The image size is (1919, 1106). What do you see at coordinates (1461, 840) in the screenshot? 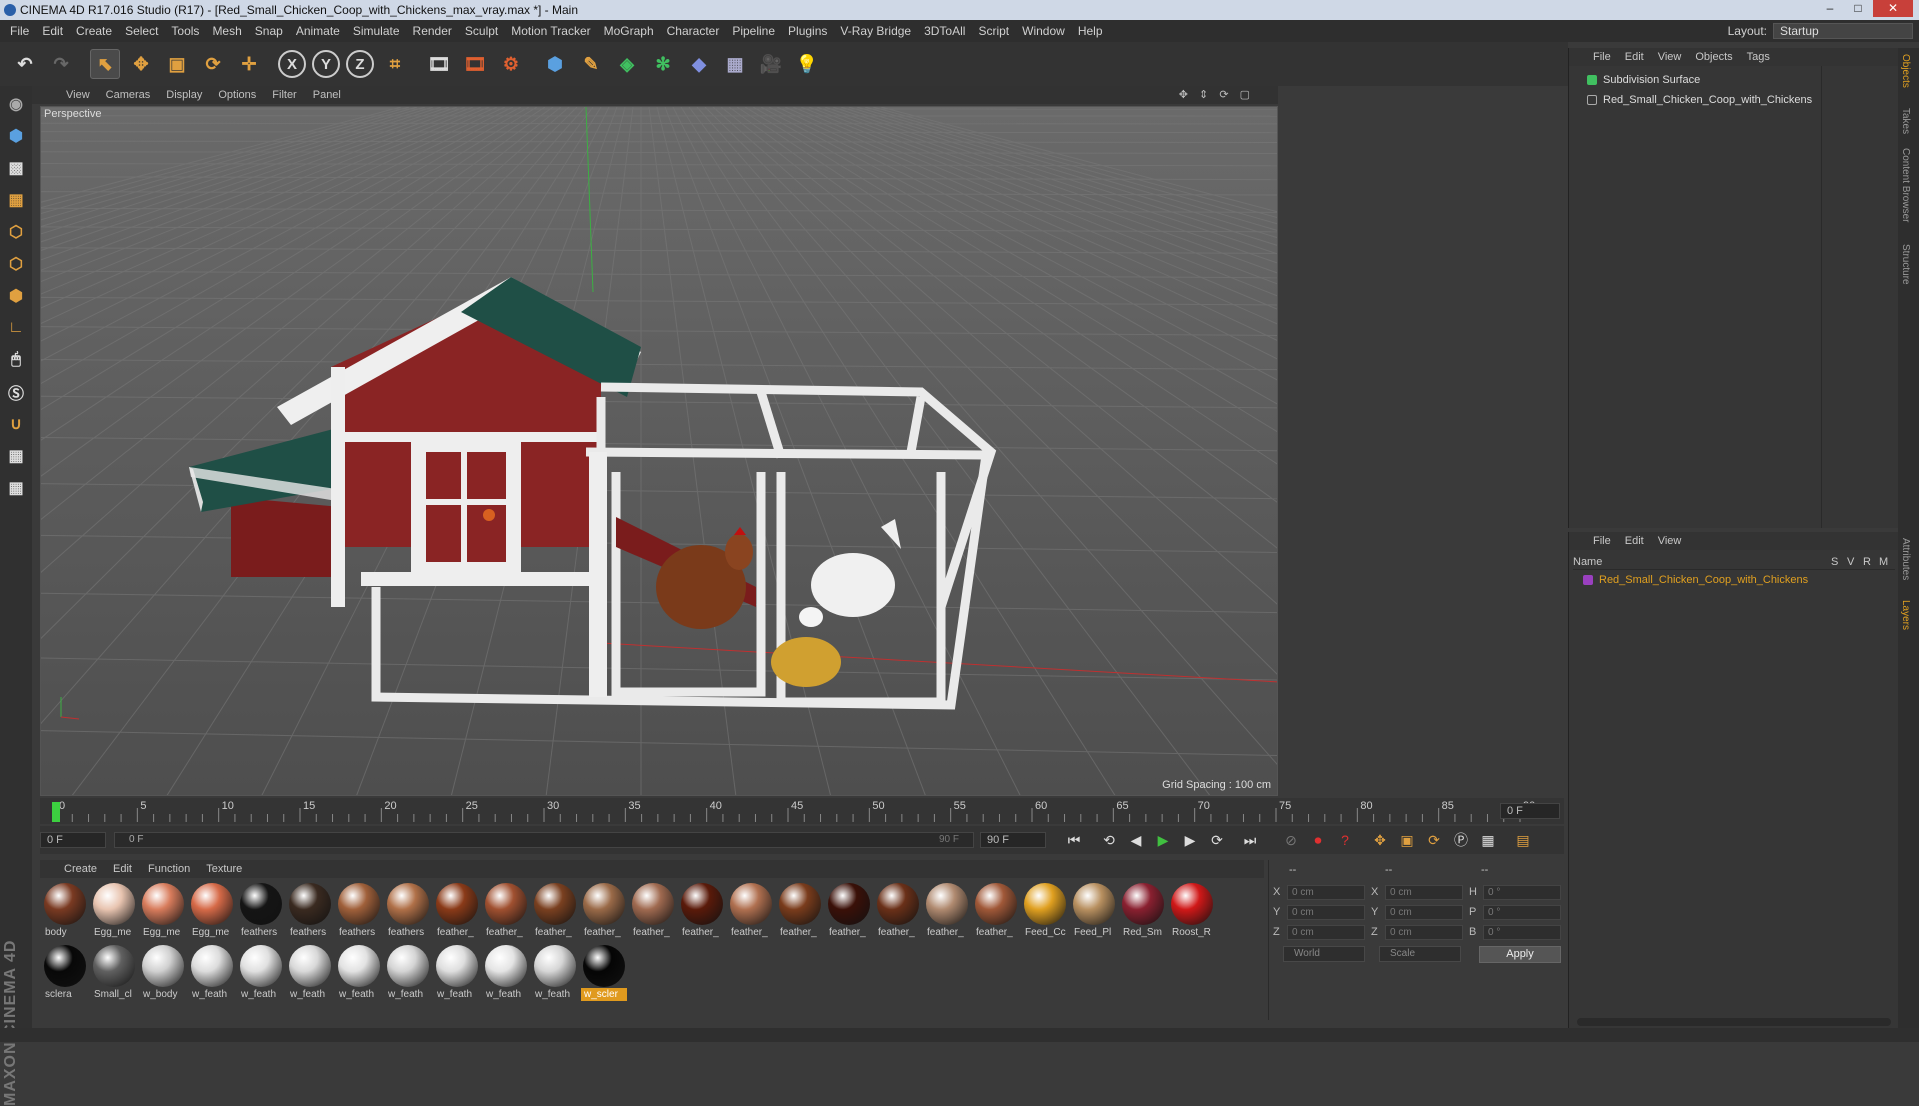
I see `key-parameter-icon: Ⓟ` at bounding box center [1461, 840].